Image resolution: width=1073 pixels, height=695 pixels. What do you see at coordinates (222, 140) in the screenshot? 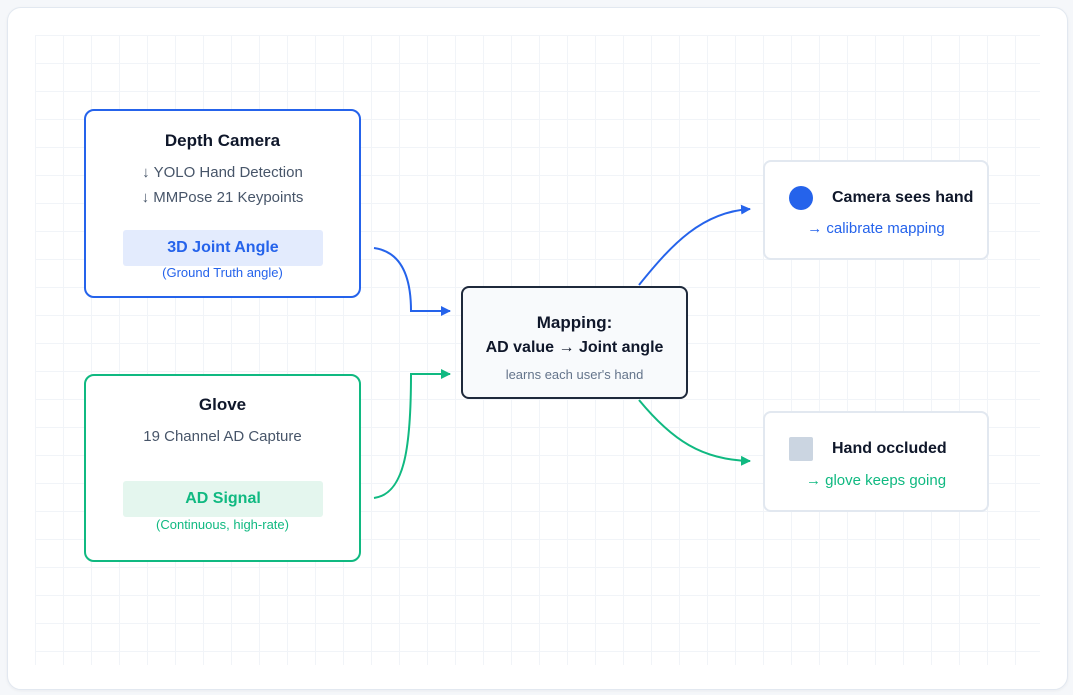
I see `depth-camera-title: Depth Camera` at bounding box center [222, 140].